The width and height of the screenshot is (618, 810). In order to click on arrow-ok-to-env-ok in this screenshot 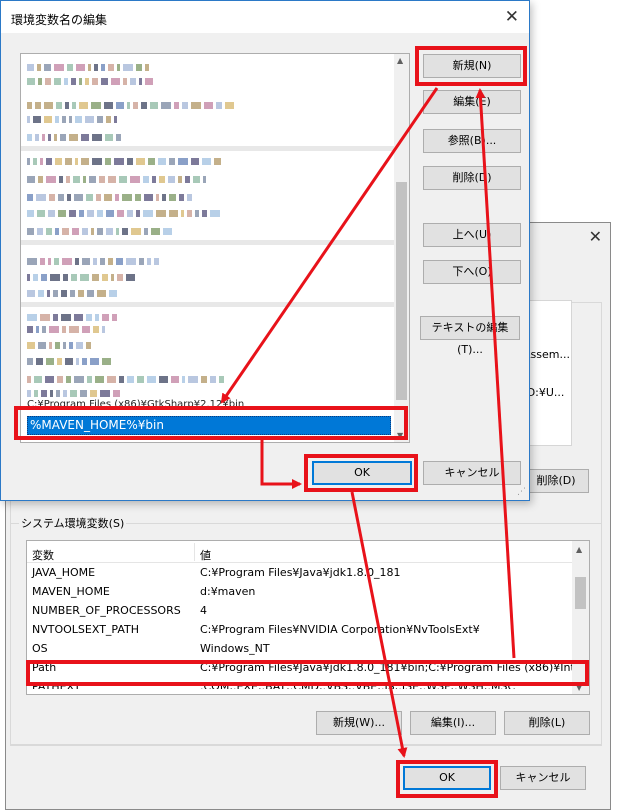, I will do `click(379, 624)`.